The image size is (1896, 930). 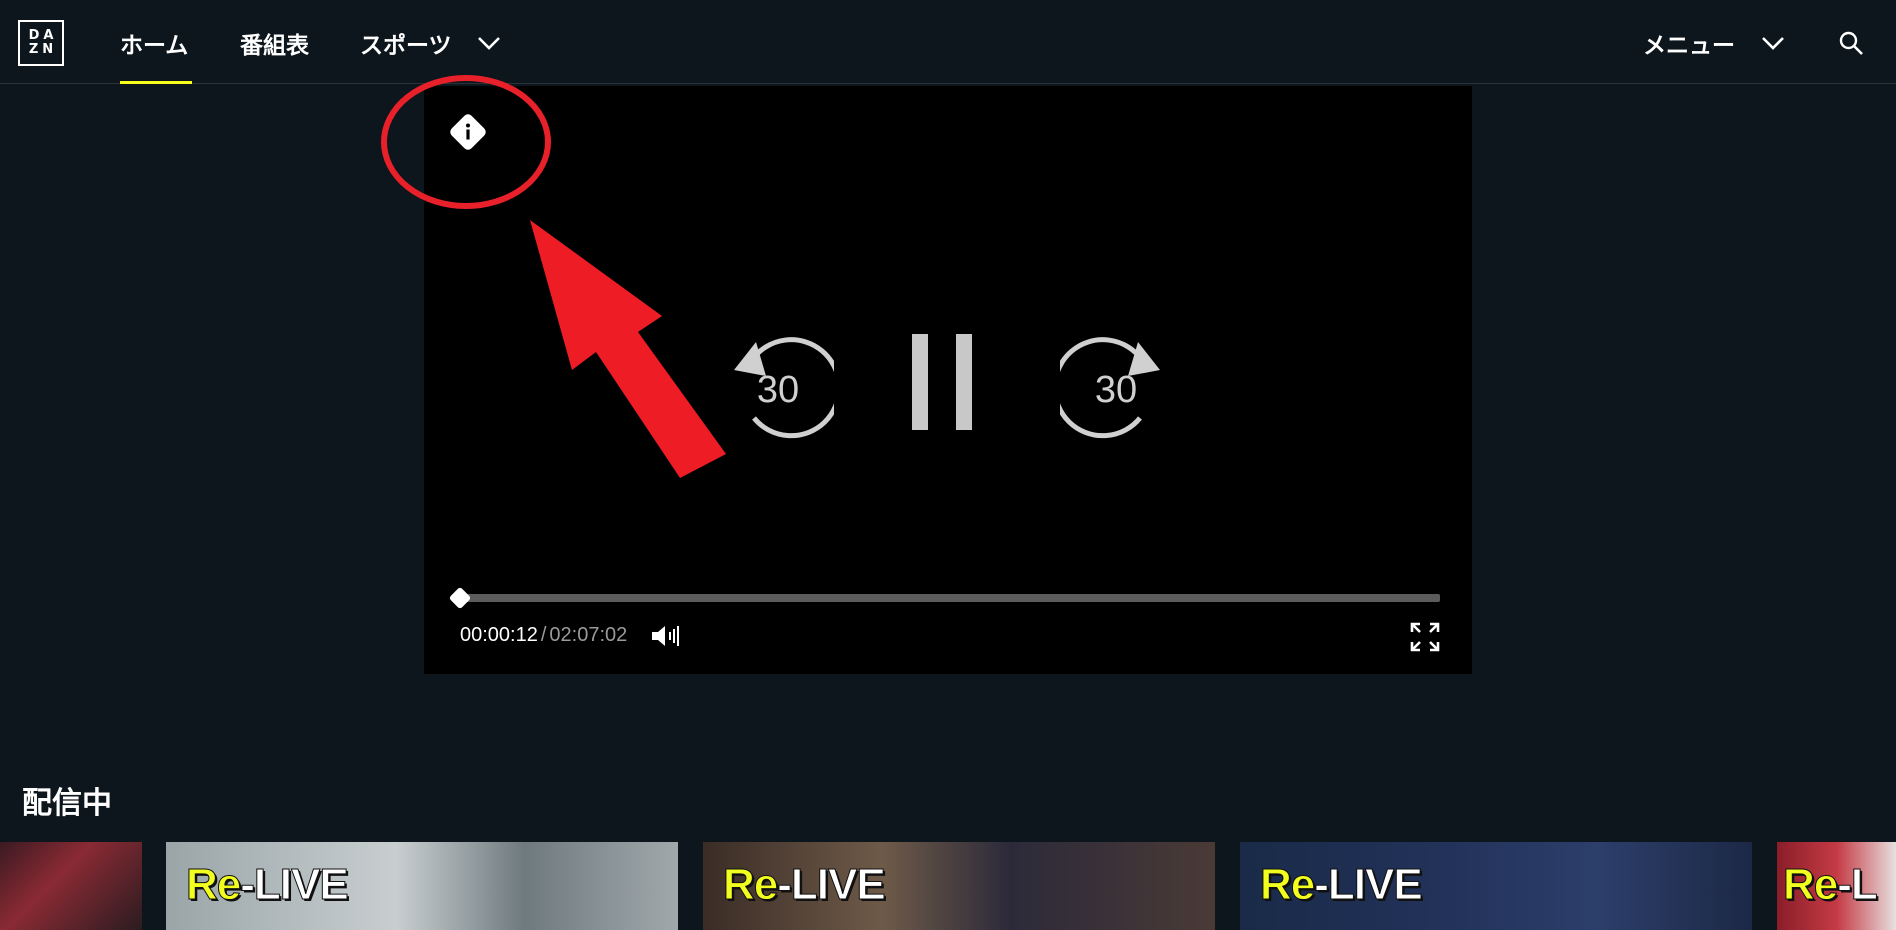 I want to click on duration: 02:07:02, so click(x=588, y=635).